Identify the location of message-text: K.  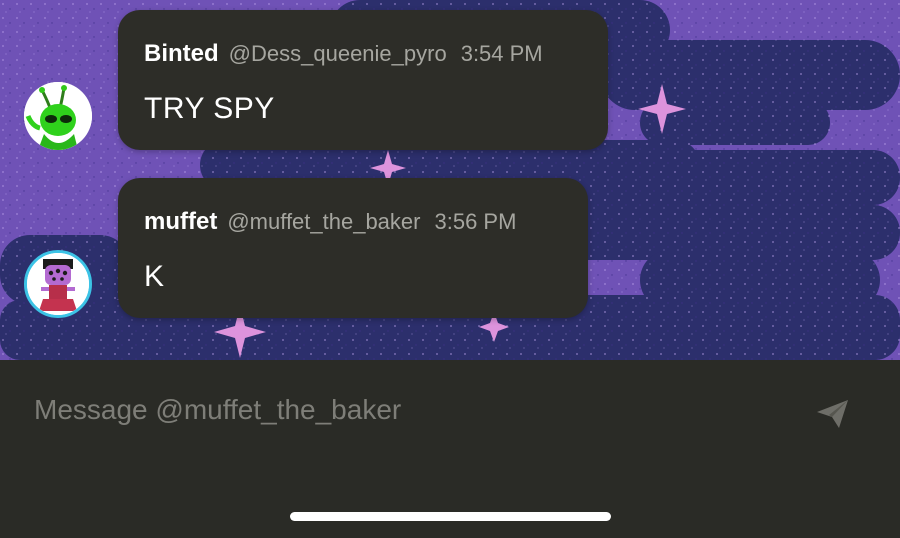
(154, 276).